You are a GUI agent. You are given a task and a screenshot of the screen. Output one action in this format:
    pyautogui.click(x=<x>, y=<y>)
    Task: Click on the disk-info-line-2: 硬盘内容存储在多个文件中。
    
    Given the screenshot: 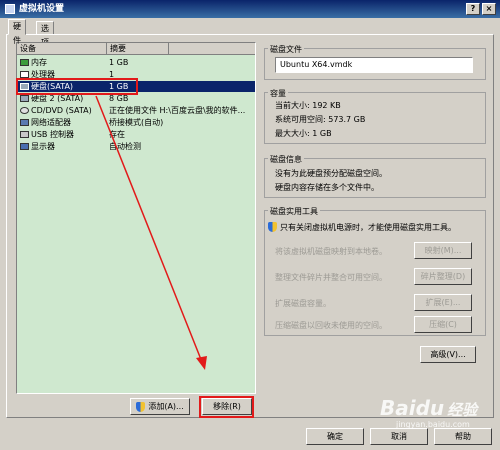 What is the action you would take?
    pyautogui.click(x=327, y=187)
    